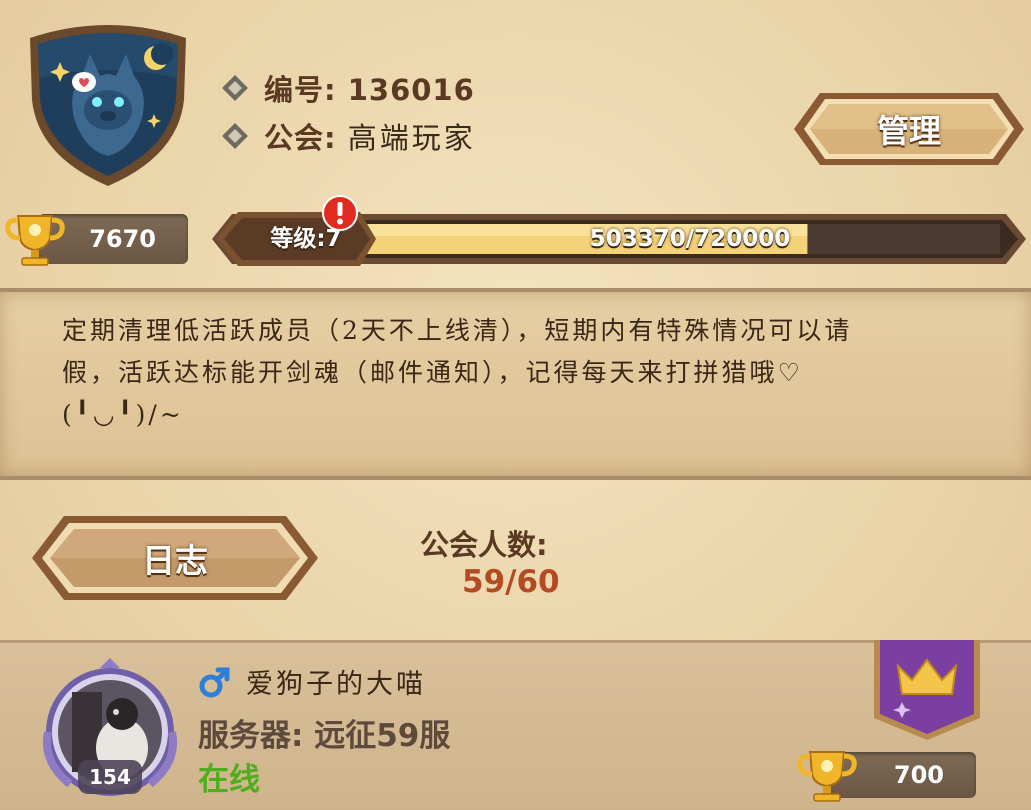 This screenshot has width=1031, height=810. I want to click on member-count-value: 59/60, so click(511, 582).